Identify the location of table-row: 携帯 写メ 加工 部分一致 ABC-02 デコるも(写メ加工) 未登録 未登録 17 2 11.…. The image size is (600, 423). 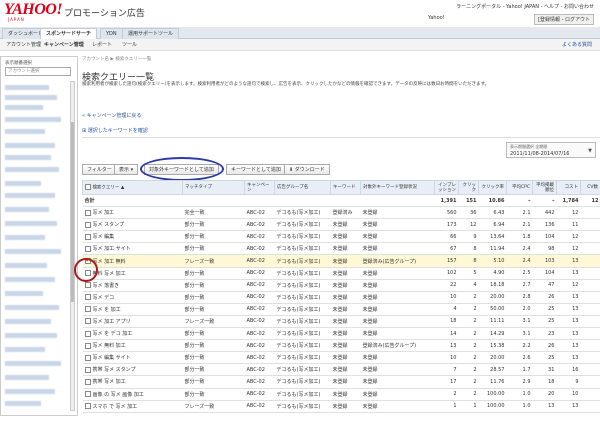
(341, 382).